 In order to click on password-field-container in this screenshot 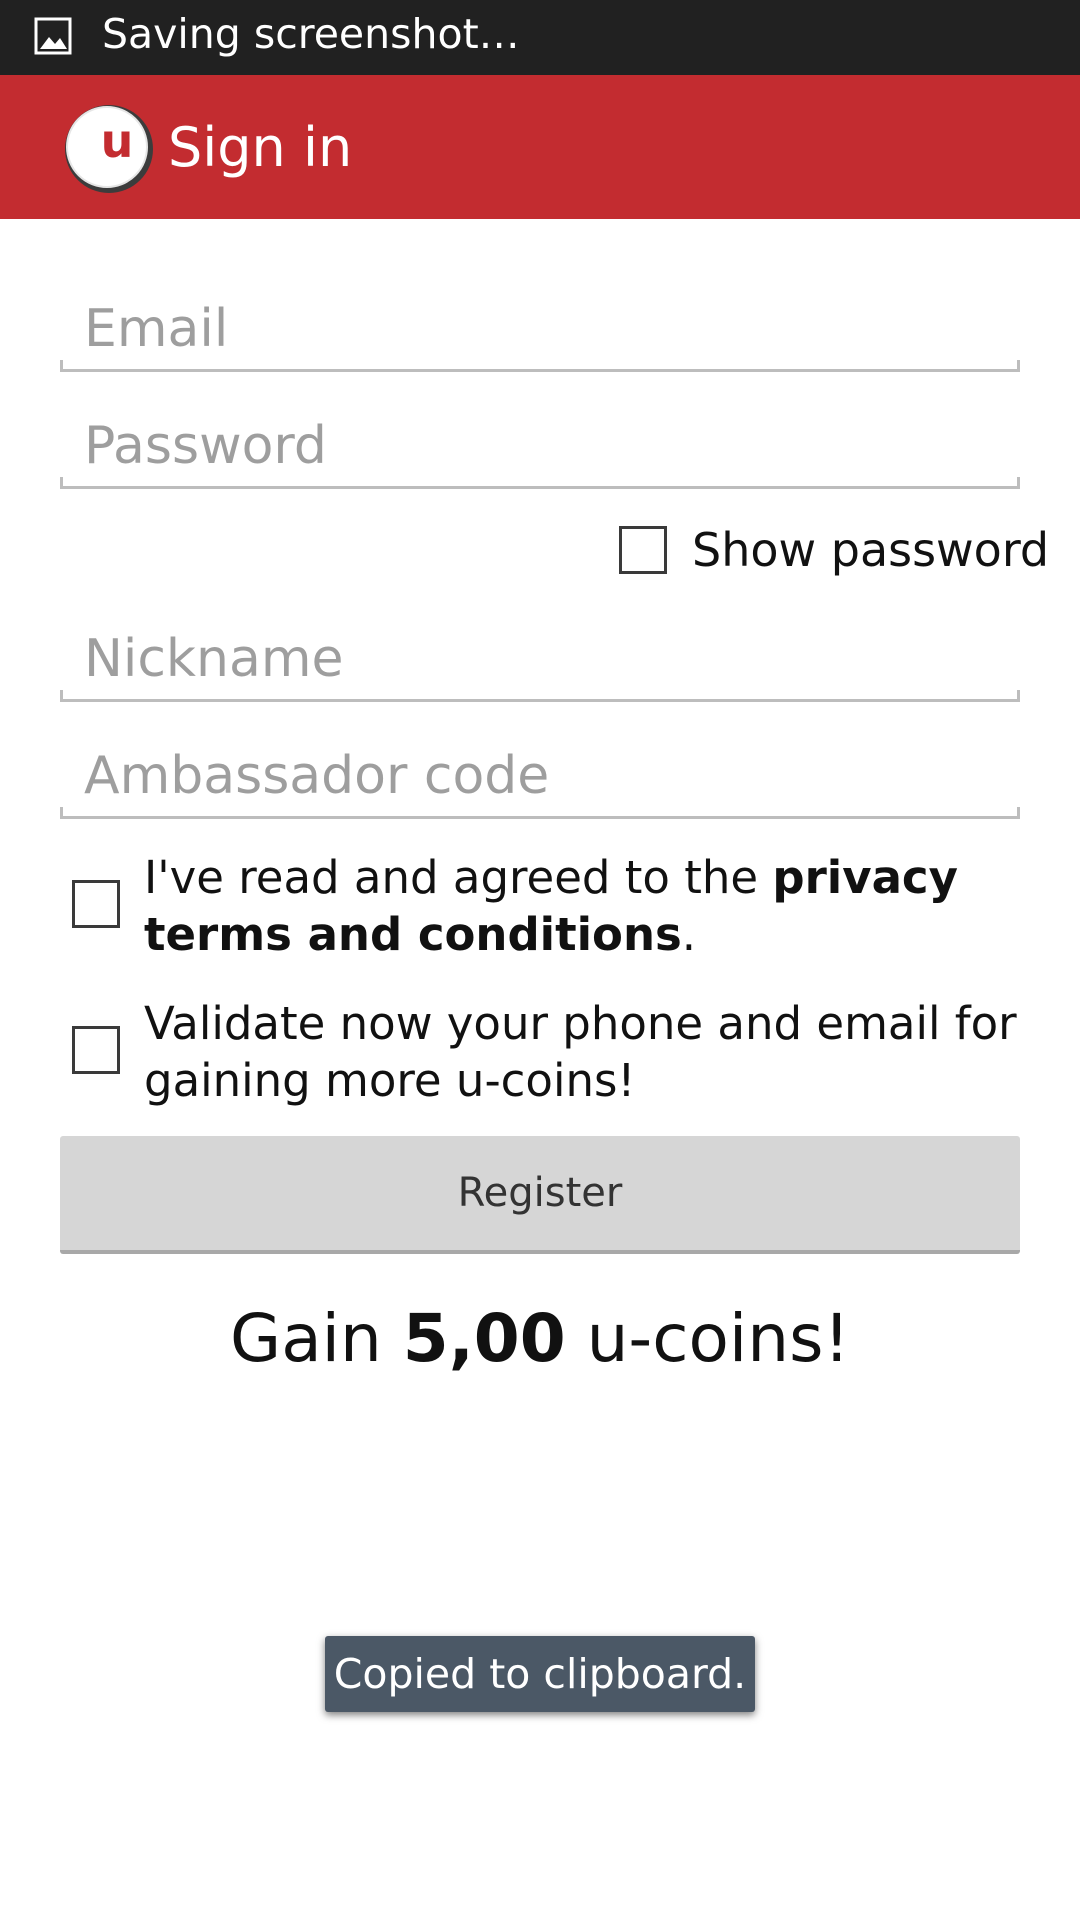, I will do `click(540, 439)`.